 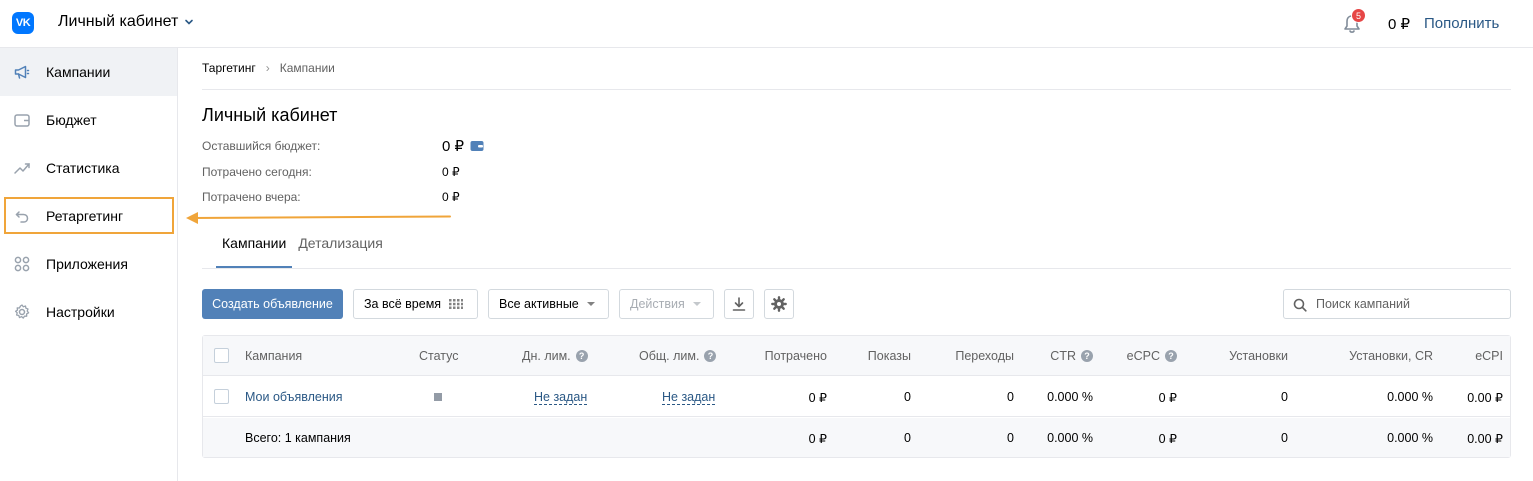 I want to click on page-title: Личный кабинет, so click(x=270, y=115).